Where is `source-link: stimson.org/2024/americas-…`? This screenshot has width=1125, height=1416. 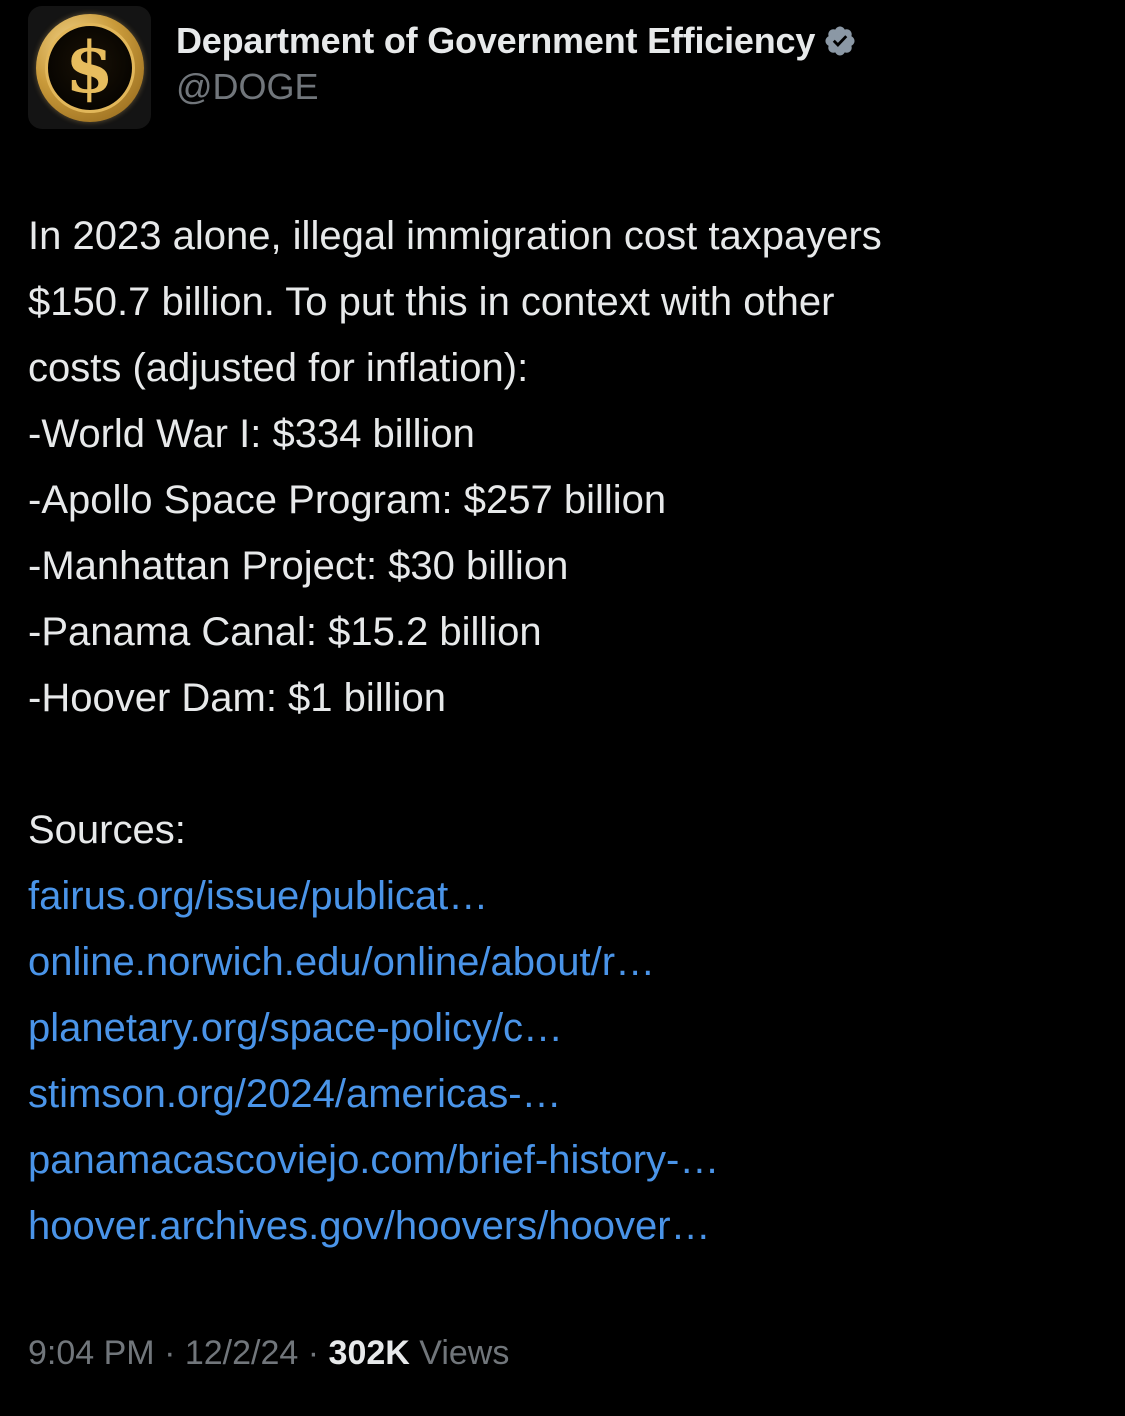
source-link: stimson.org/2024/americas-… is located at coordinates (563, 1094).